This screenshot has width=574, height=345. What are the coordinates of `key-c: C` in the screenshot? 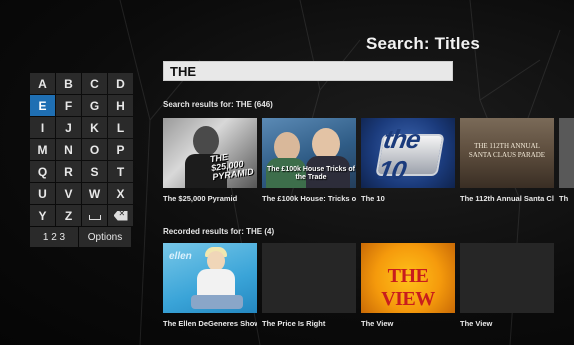 It's located at (94, 83).